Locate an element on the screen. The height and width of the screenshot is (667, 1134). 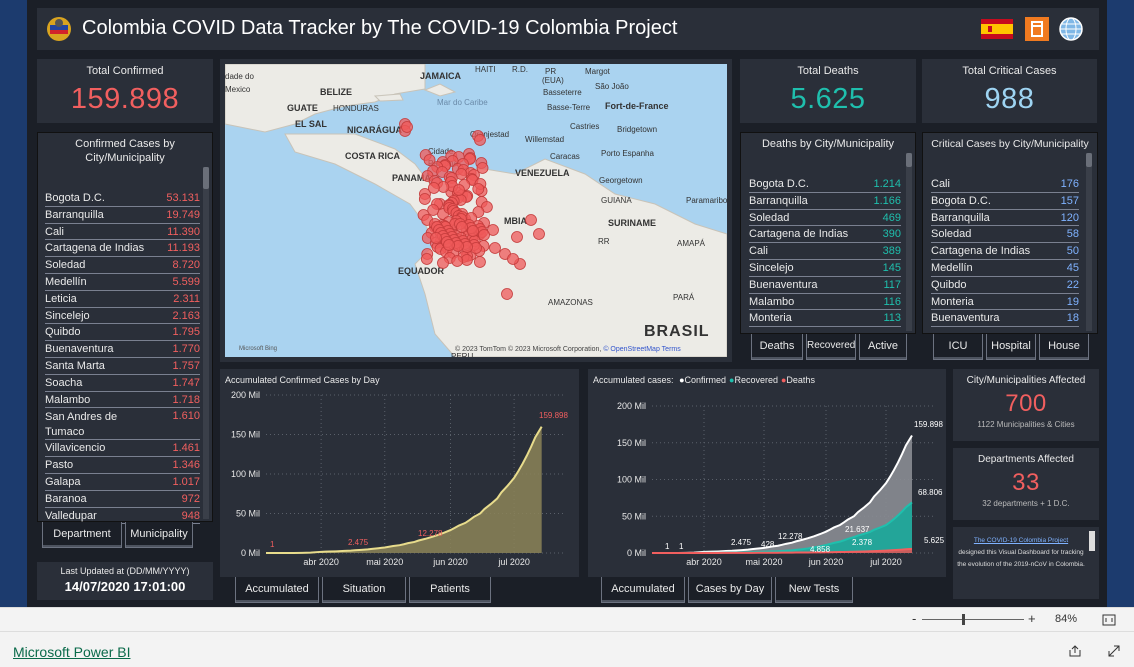
table-row: Soledad 58 is located at coordinates (1005, 235).